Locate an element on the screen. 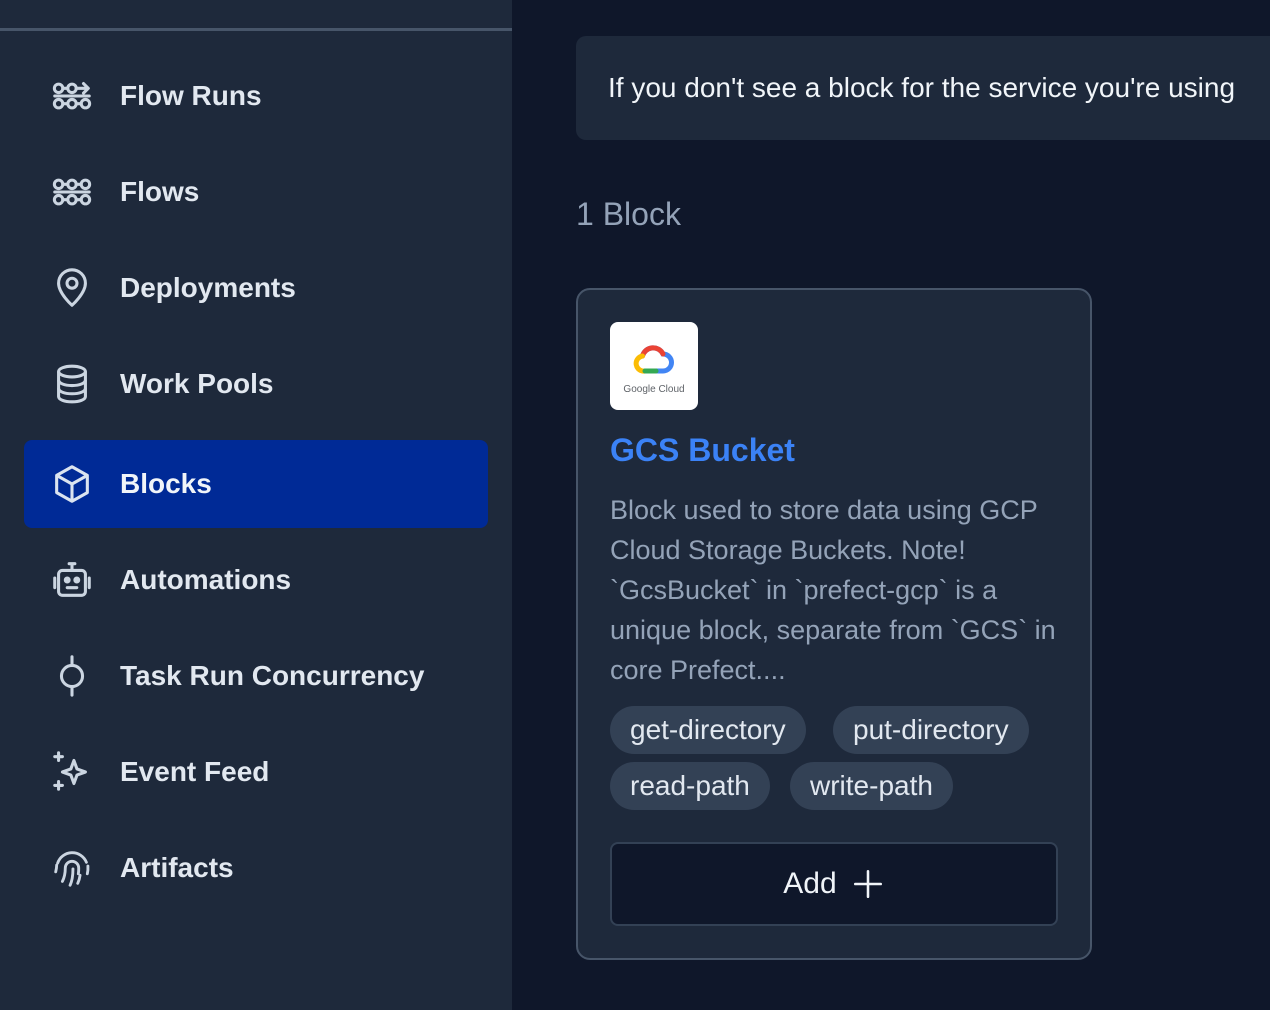 The height and width of the screenshot is (1010, 1270). map-pin-icon is located at coordinates (72, 288).